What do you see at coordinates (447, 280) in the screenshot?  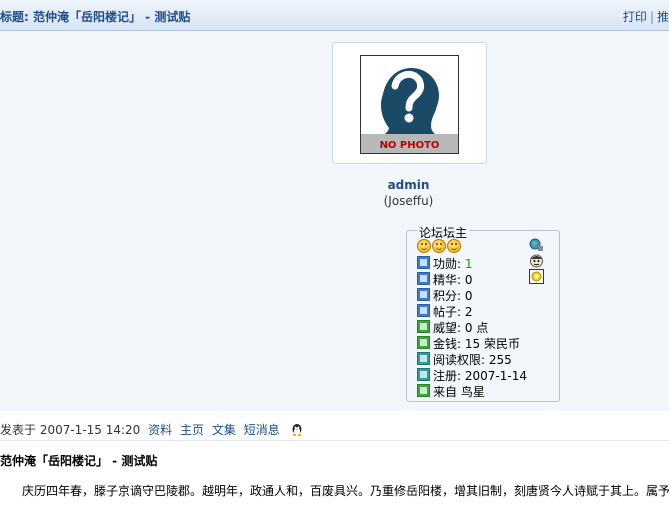 I see `stat-label: 精华:` at bounding box center [447, 280].